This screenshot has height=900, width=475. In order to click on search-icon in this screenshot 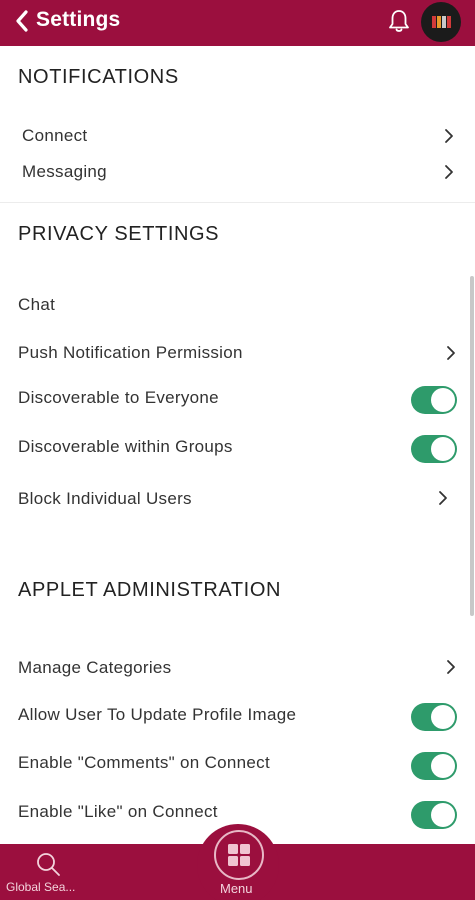, I will do `click(48, 864)`.